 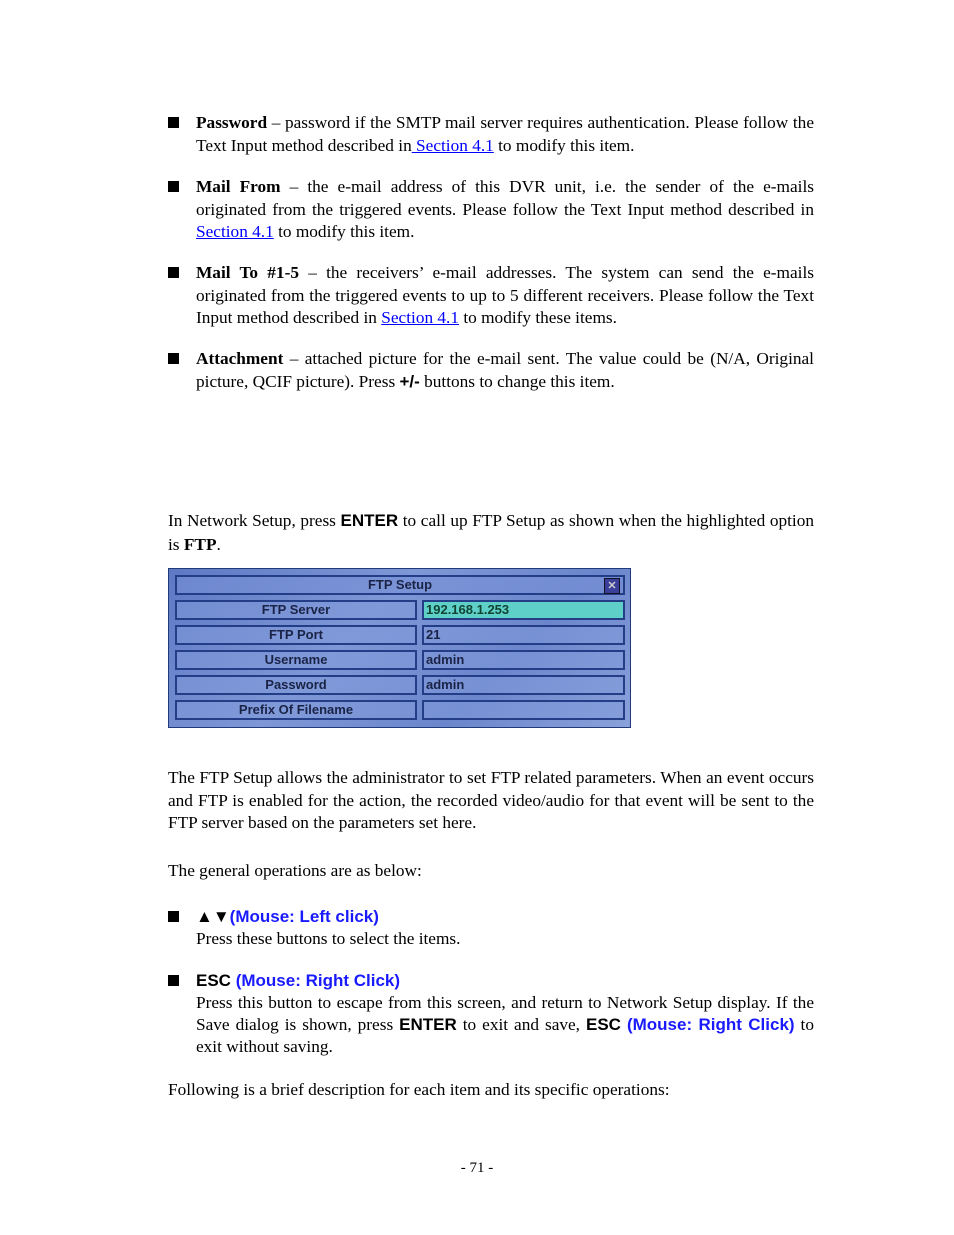 I want to click on ftp-row-value: 21, so click(x=523, y=635).